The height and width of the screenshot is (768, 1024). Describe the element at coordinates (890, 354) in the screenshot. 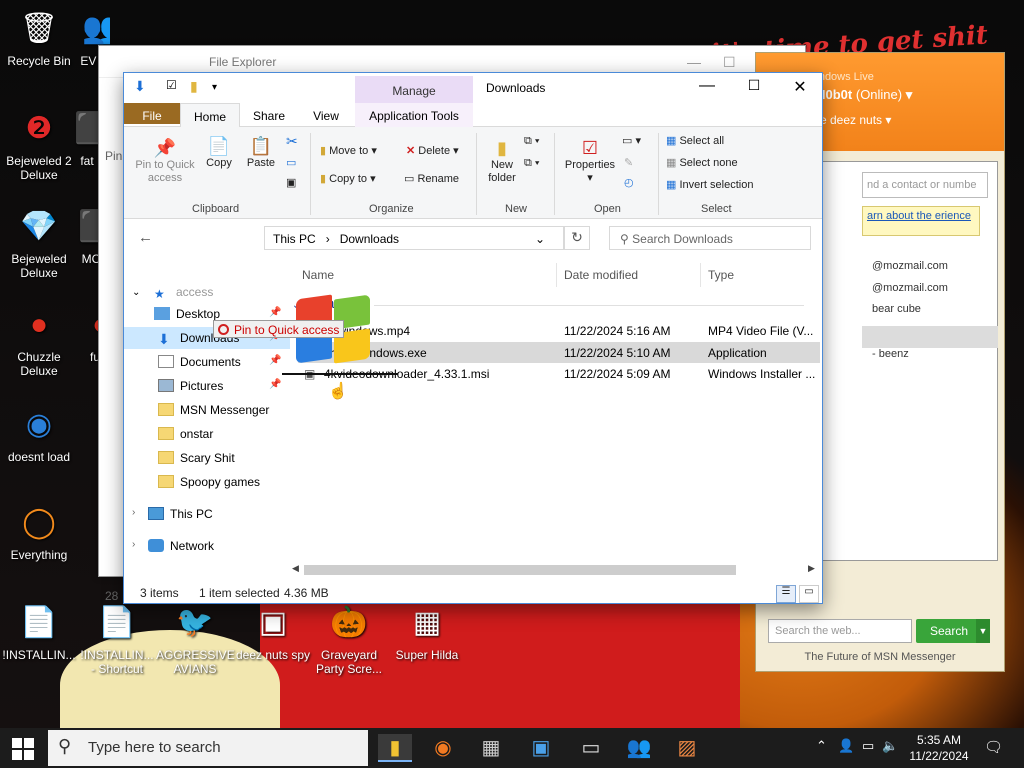

I see `msn-contact: - beenz` at that location.